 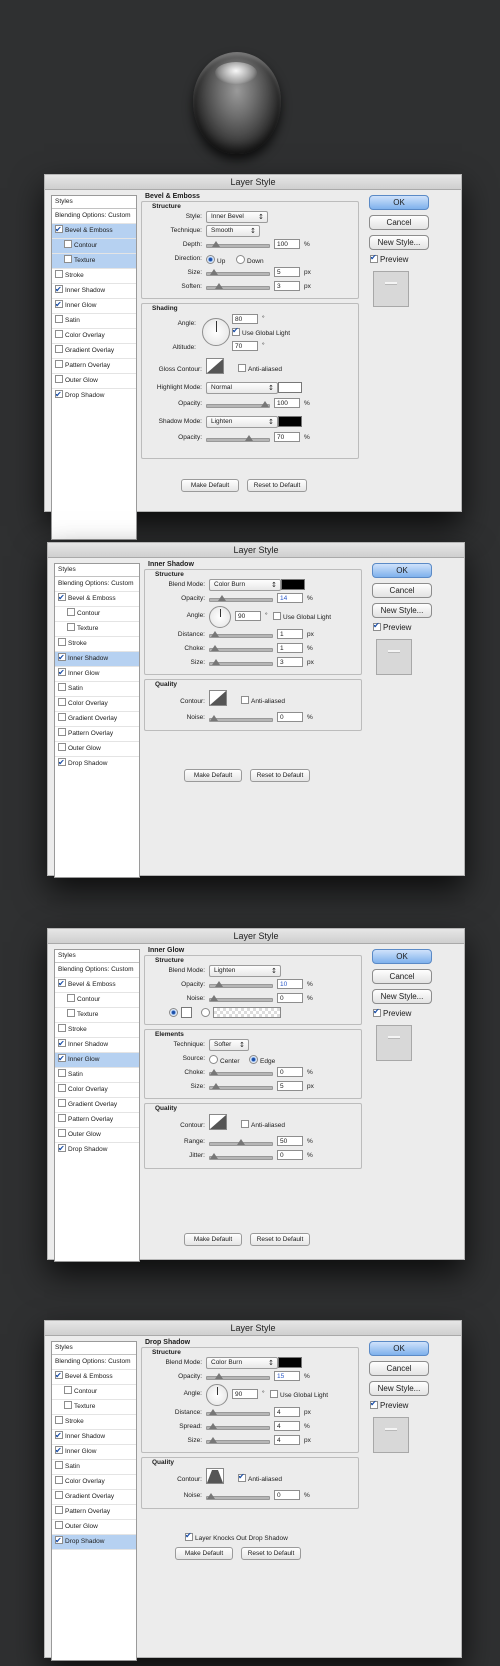 What do you see at coordinates (245, 585) in the screenshot?
I see `blend-mode-select: Color Burn` at bounding box center [245, 585].